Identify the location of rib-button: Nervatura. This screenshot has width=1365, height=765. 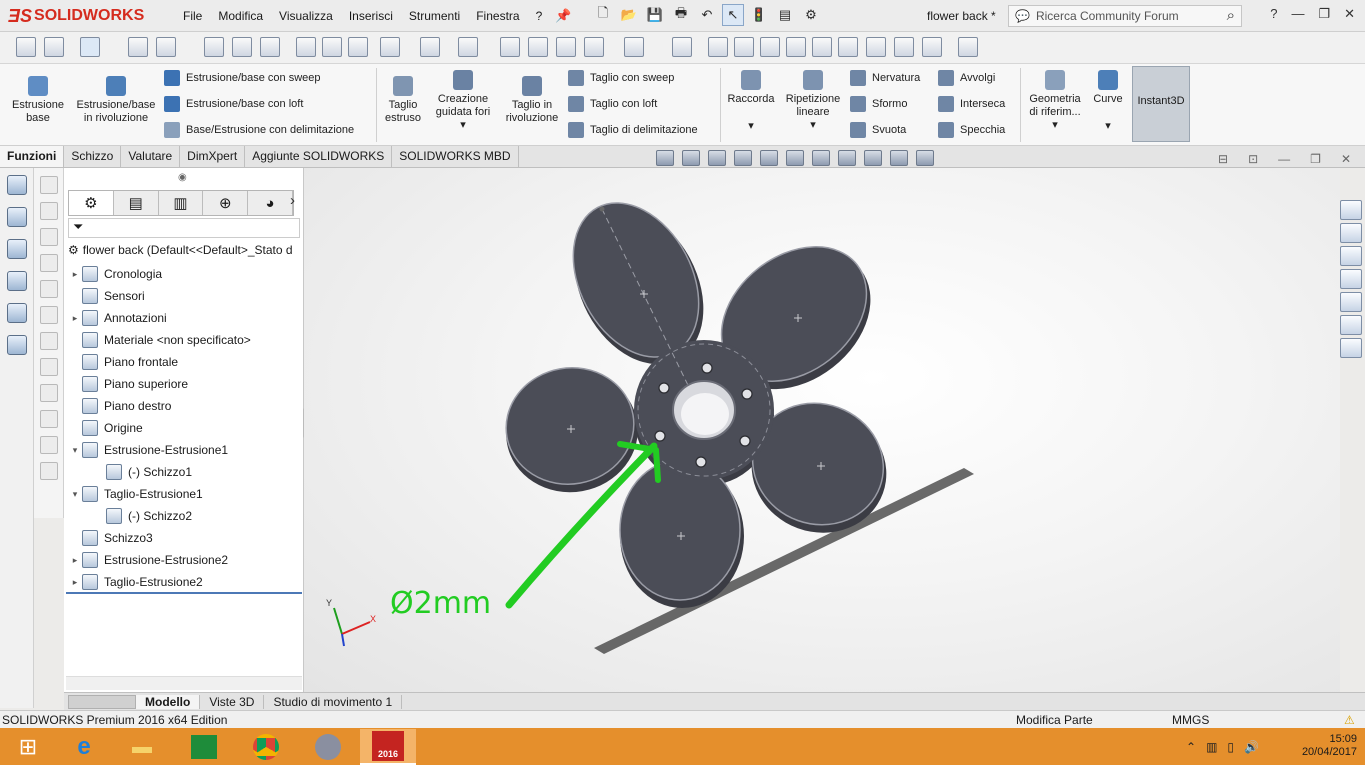
(885, 78).